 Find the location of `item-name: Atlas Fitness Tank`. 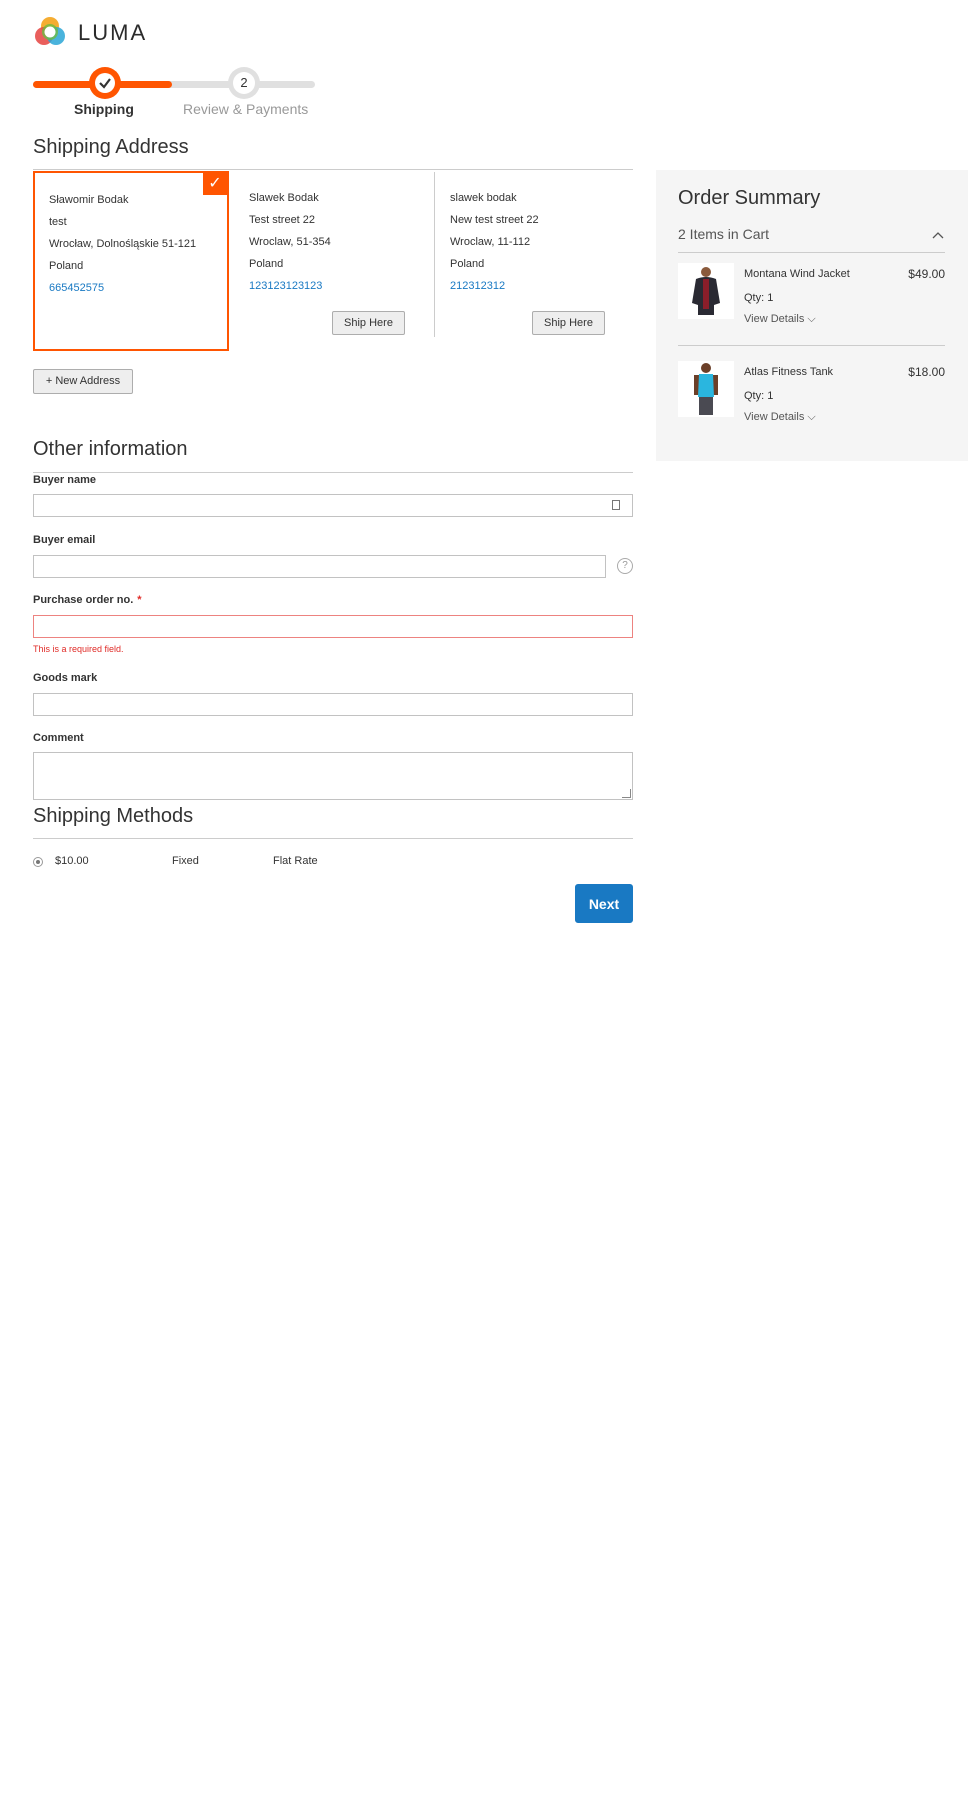

item-name: Atlas Fitness Tank is located at coordinates (789, 372).